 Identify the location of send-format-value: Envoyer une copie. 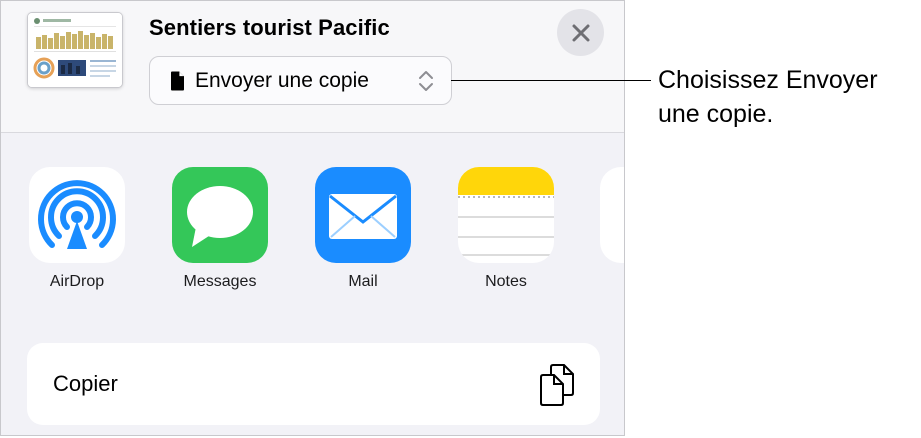
(282, 80).